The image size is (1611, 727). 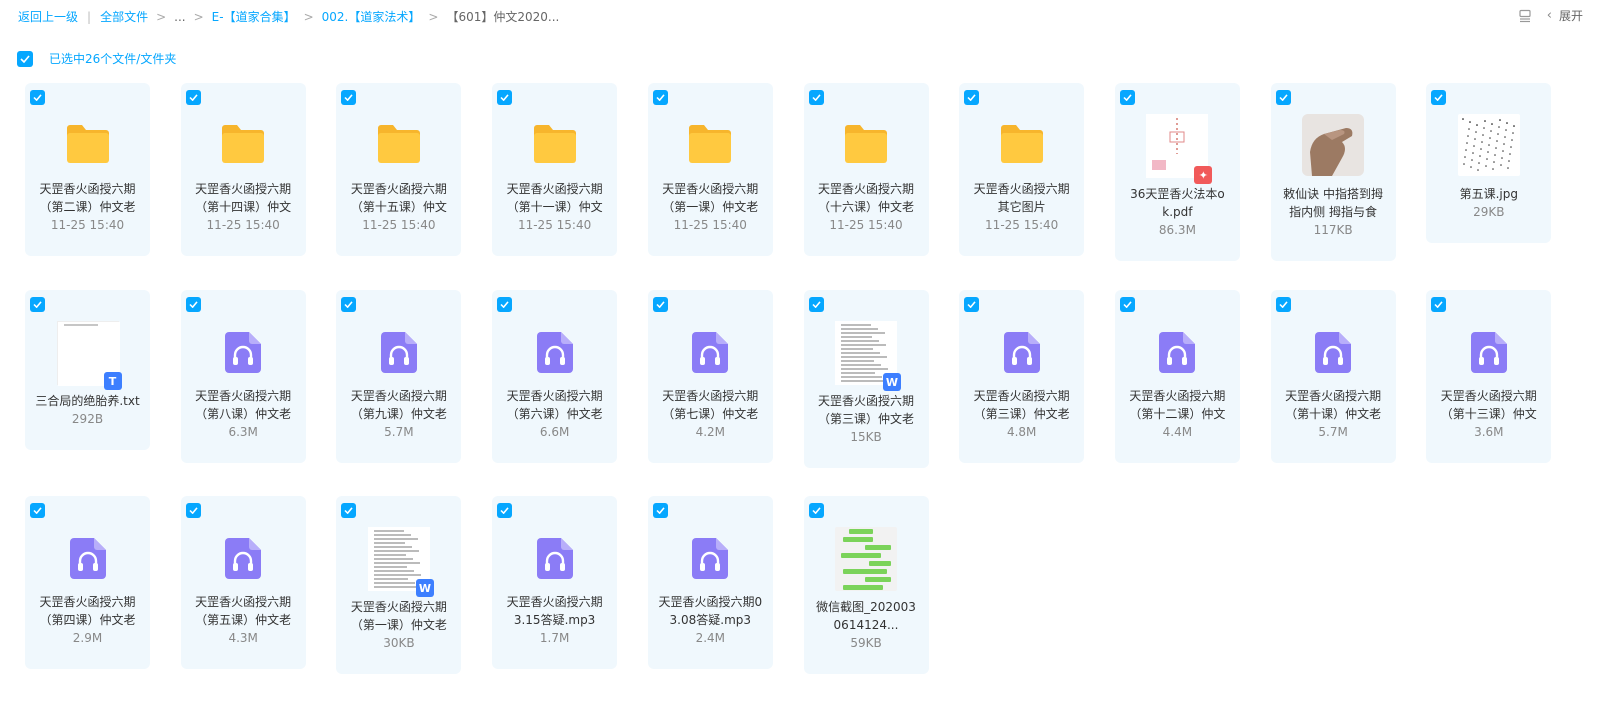 What do you see at coordinates (398, 405) in the screenshot?
I see `file-name: 天罡香火函授六期 （第九课）仲文老` at bounding box center [398, 405].